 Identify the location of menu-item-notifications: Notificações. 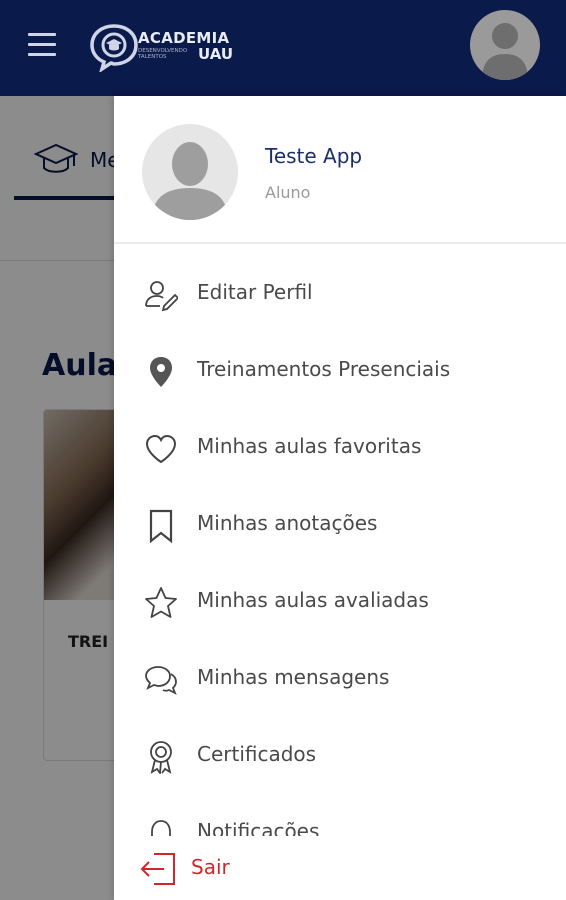
(340, 819).